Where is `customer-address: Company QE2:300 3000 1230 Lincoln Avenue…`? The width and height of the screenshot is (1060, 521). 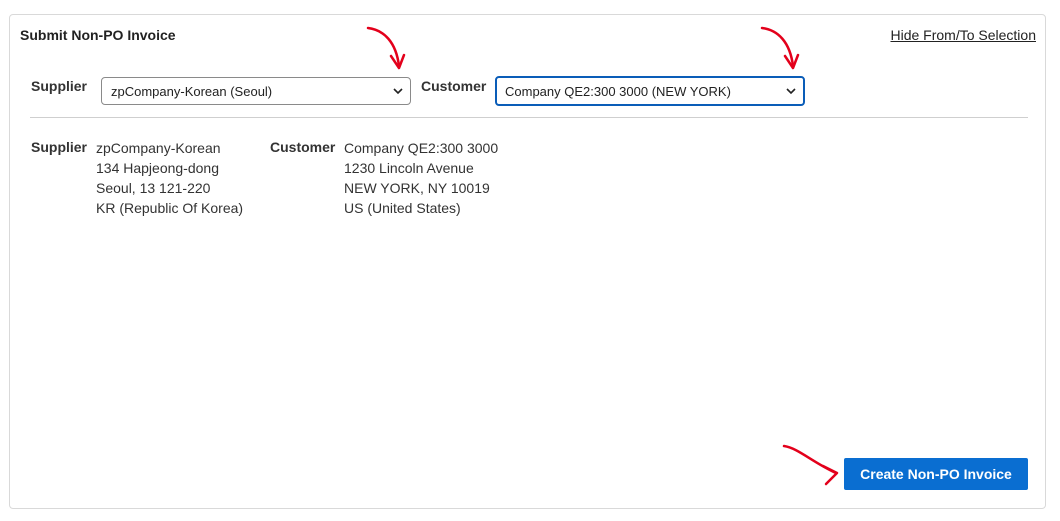 customer-address: Company QE2:300 3000 1230 Lincoln Avenue… is located at coordinates (421, 178).